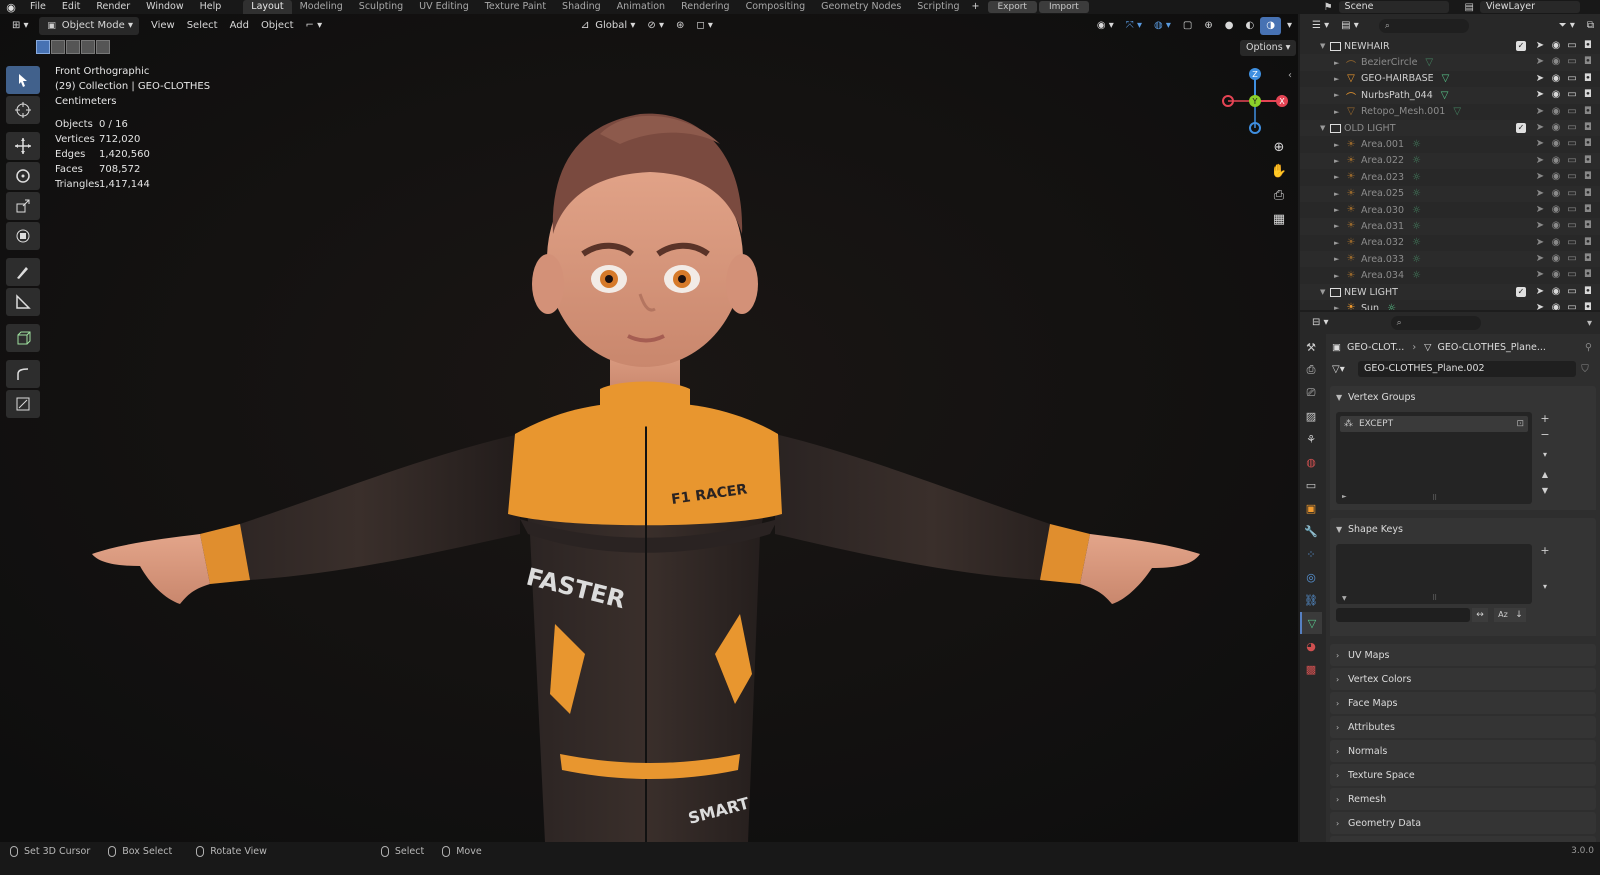 This screenshot has height=875, width=1600. I want to click on options-dropdown: Options ▾, so click(1268, 48).